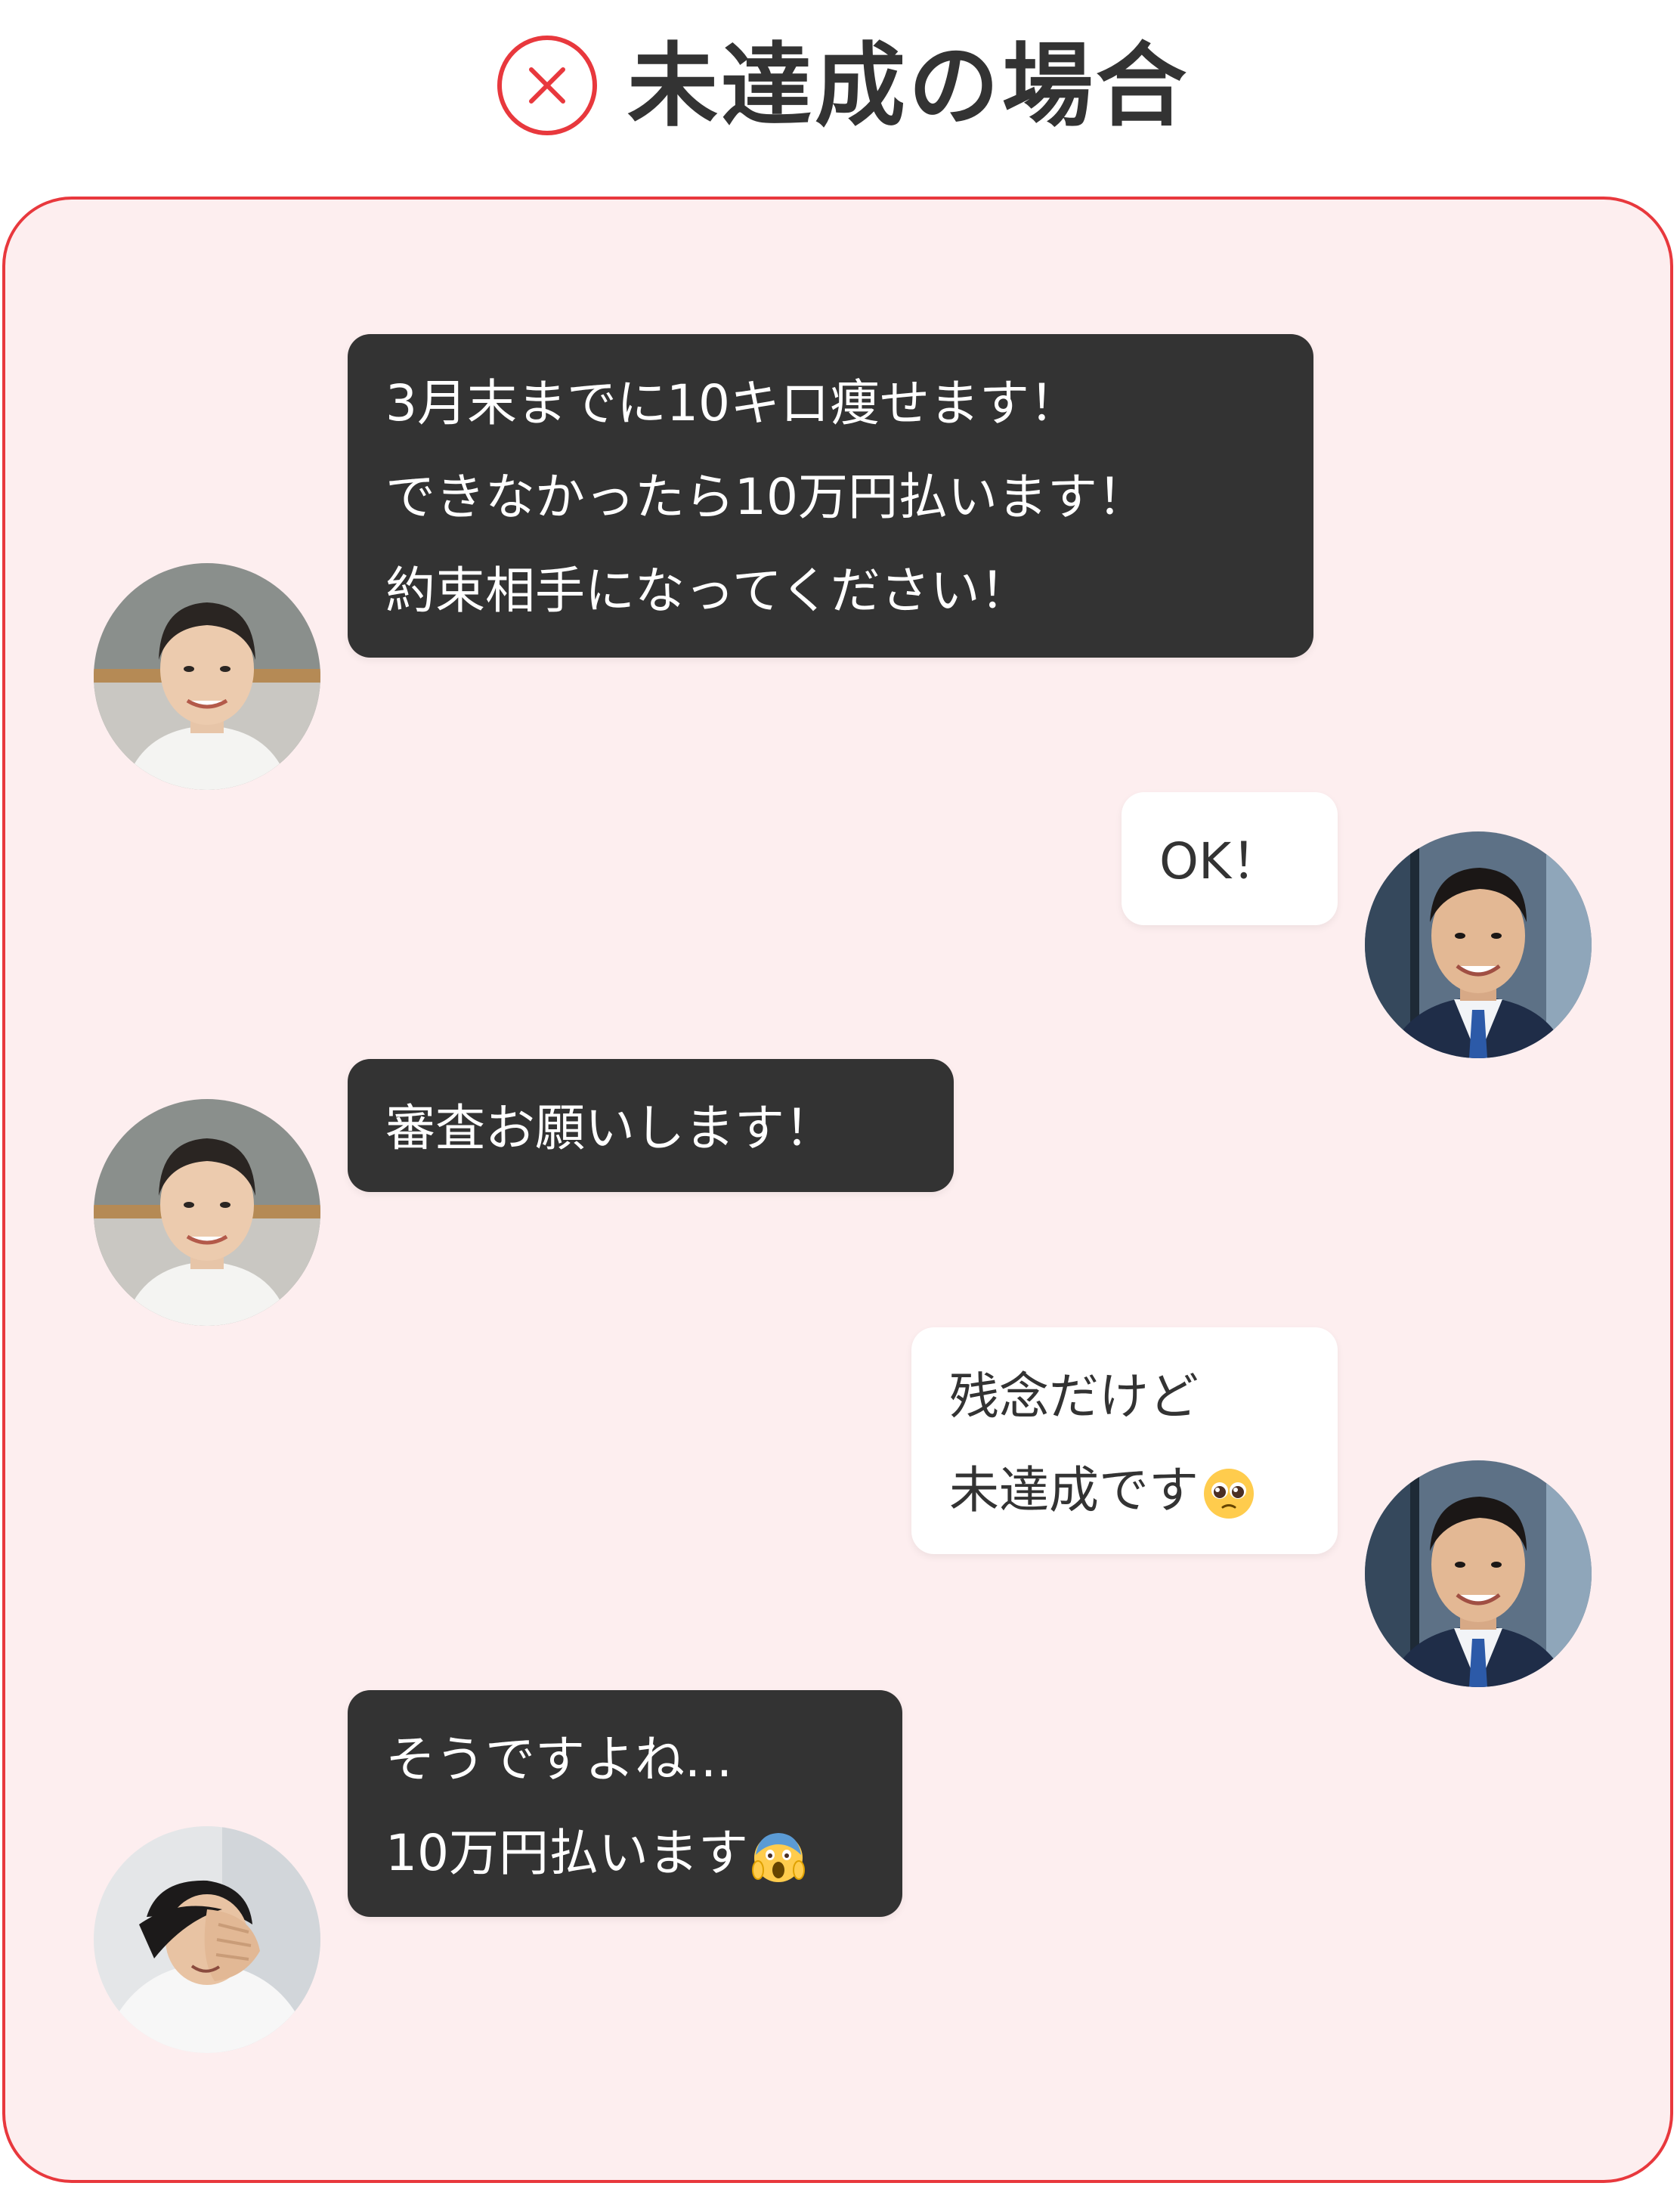  I want to click on message-line-text: 10万円払います, so click(566, 1853).